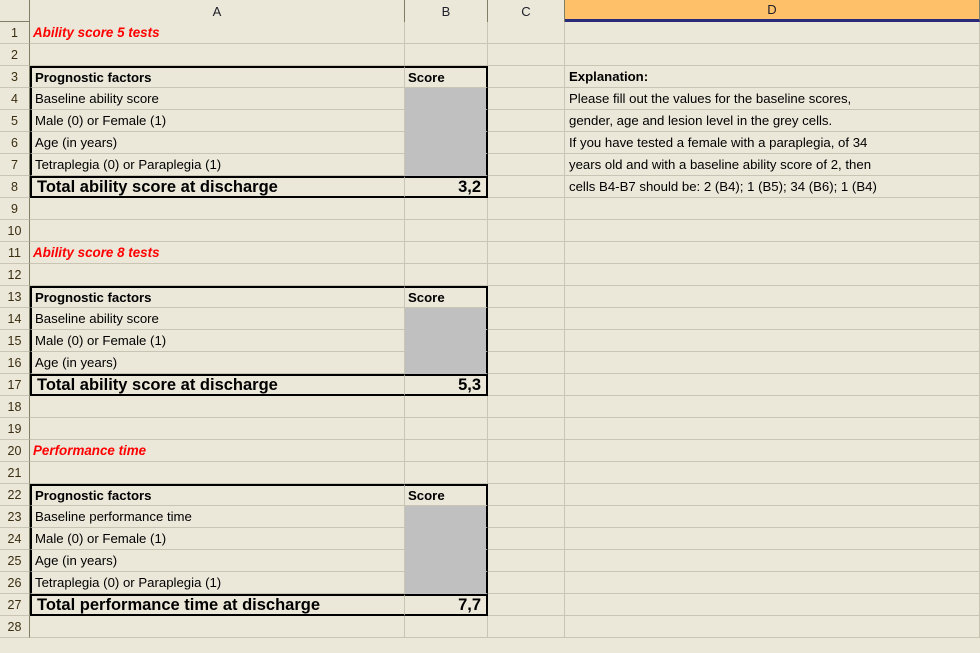 The image size is (980, 653). What do you see at coordinates (217, 33) in the screenshot?
I see `cell-a1-block1-title: Ability score 5 tests` at bounding box center [217, 33].